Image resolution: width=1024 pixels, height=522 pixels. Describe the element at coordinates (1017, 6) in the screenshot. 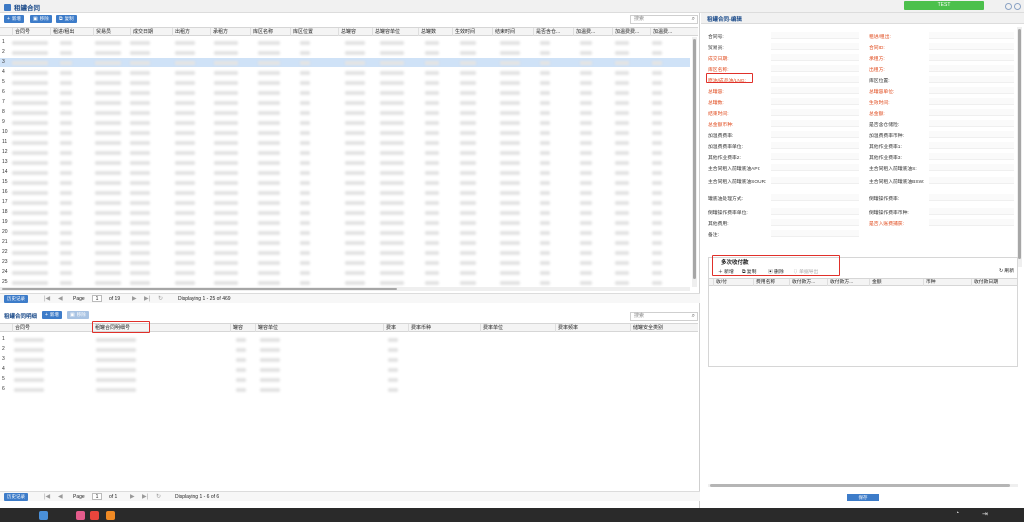

I see `settings-icon` at that location.